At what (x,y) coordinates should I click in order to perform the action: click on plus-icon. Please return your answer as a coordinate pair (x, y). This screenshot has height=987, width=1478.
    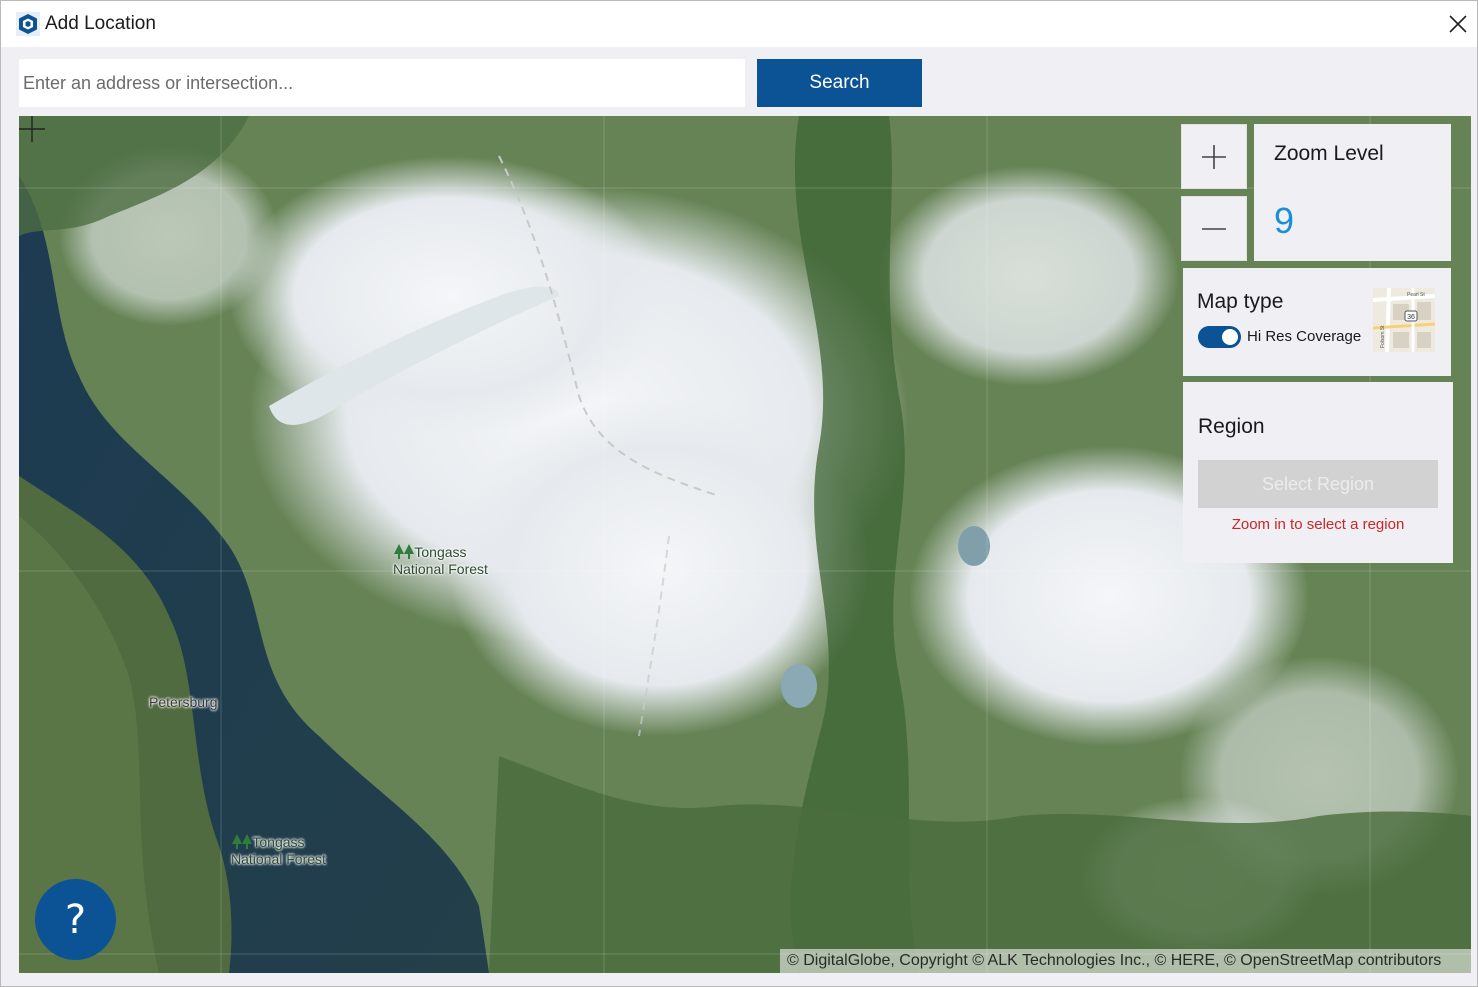
    Looking at the image, I should click on (1214, 156).